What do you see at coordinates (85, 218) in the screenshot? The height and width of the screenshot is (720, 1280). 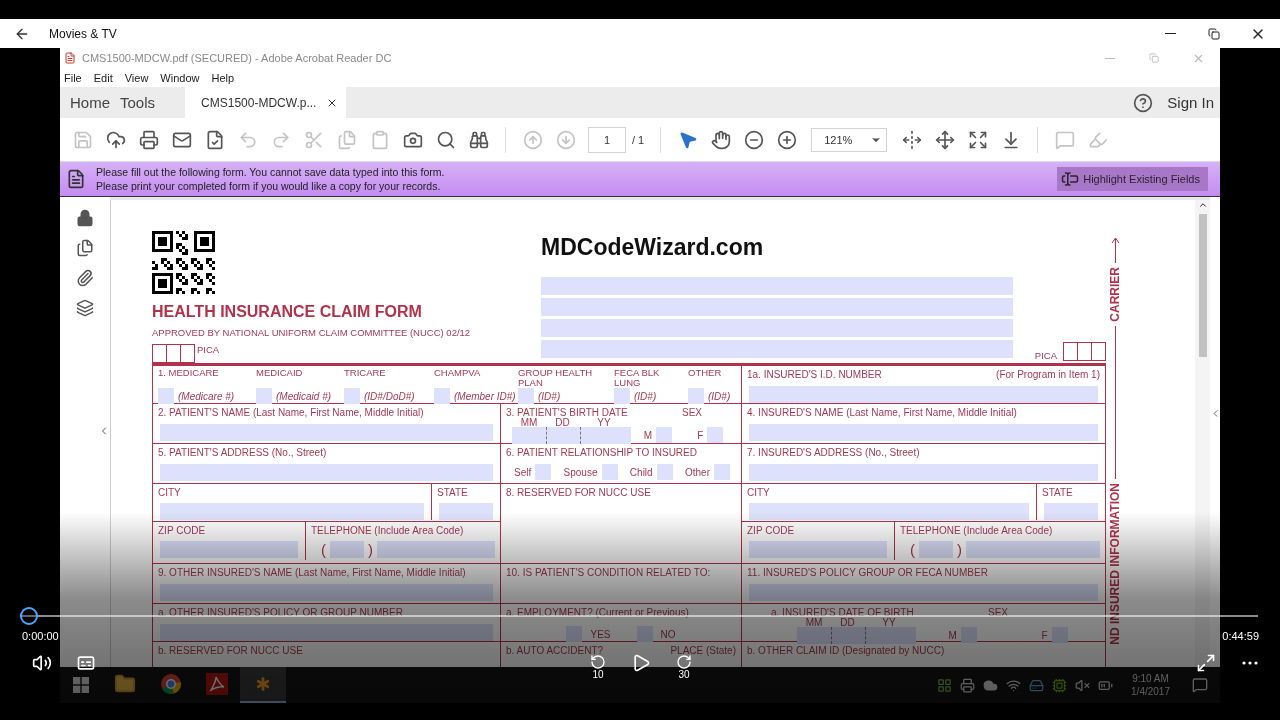 I see `lock-icon` at bounding box center [85, 218].